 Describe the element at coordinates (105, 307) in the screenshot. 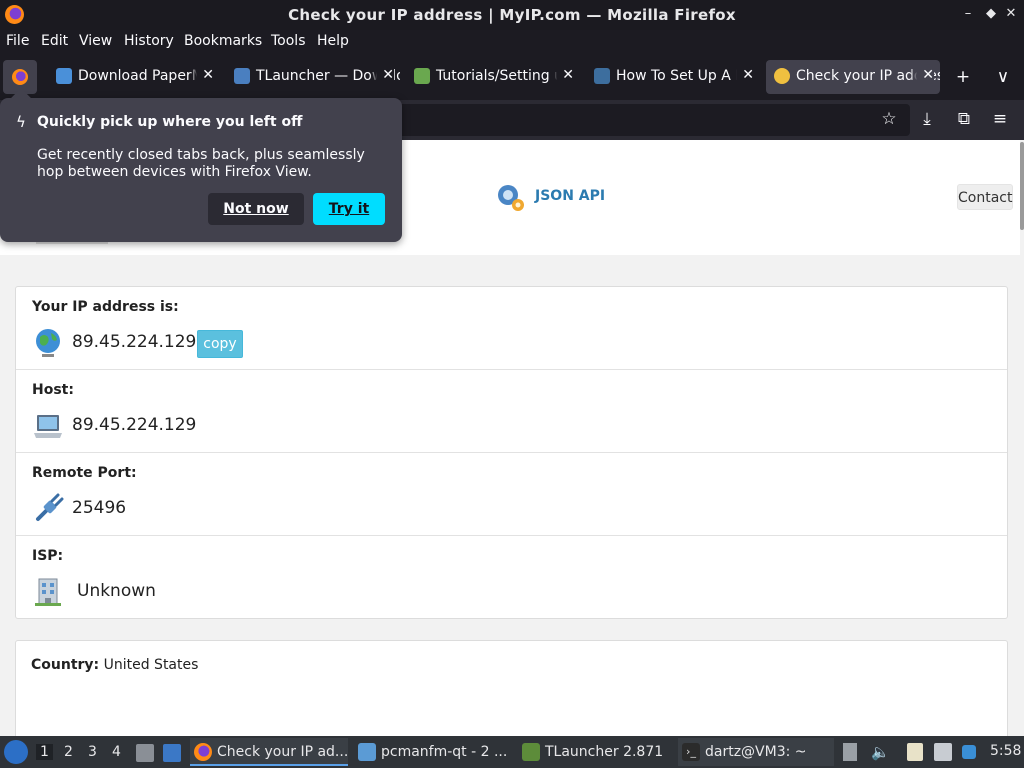

I see `ip-address-label: Your IP address is:` at that location.